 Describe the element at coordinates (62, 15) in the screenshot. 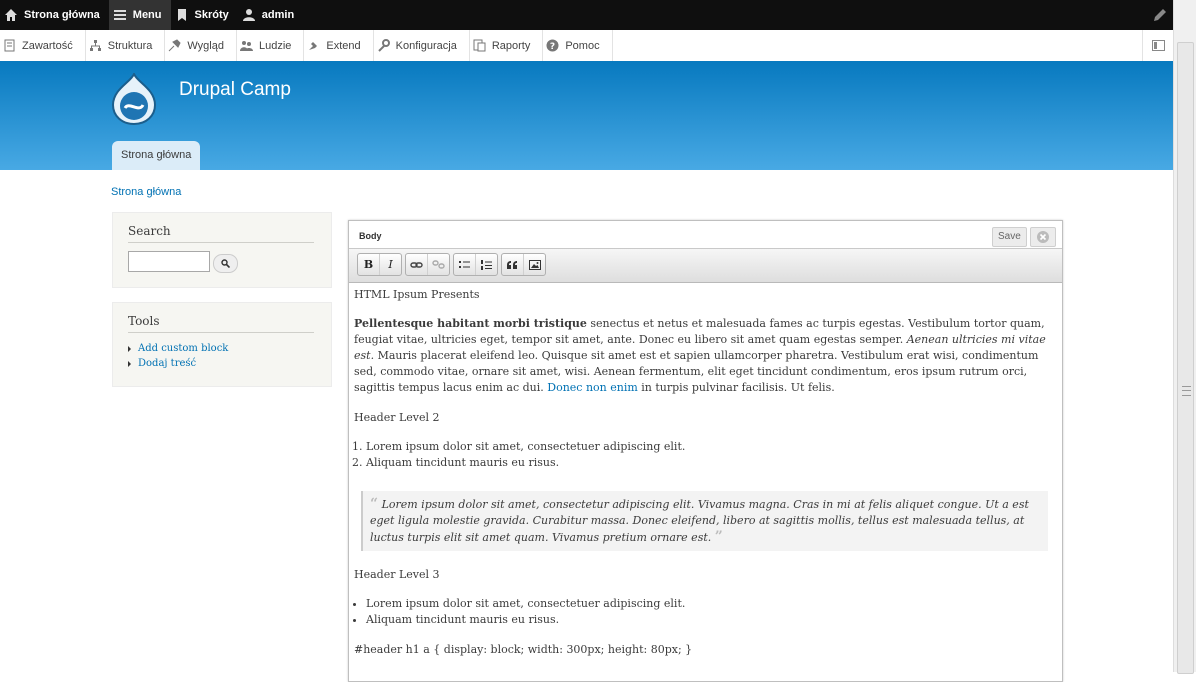

I see `toolbar-home-label: Strona główna` at that location.